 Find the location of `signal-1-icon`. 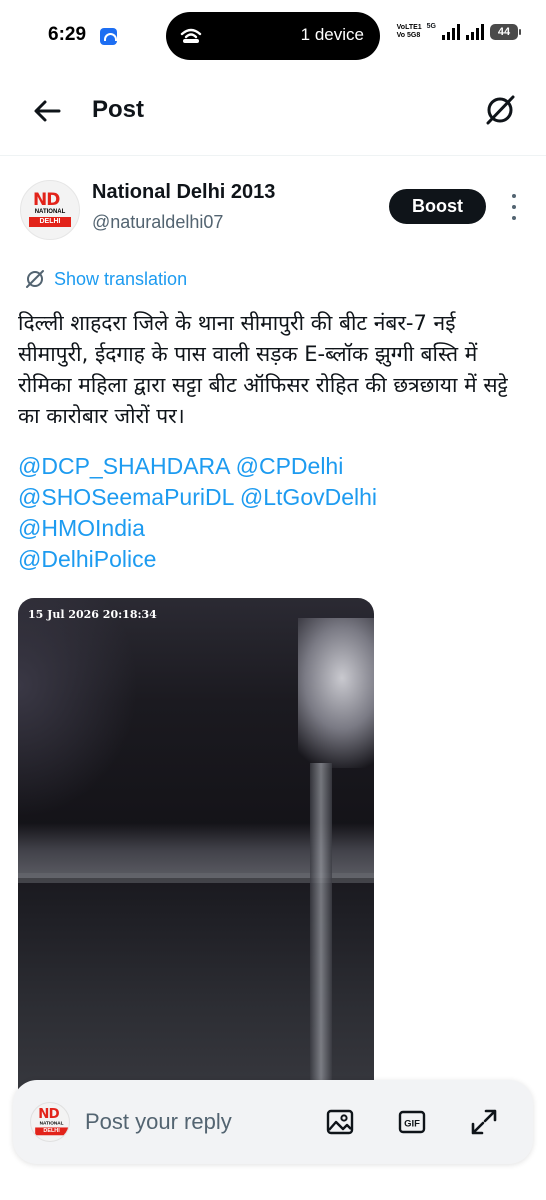

signal-1-icon is located at coordinates (451, 32).